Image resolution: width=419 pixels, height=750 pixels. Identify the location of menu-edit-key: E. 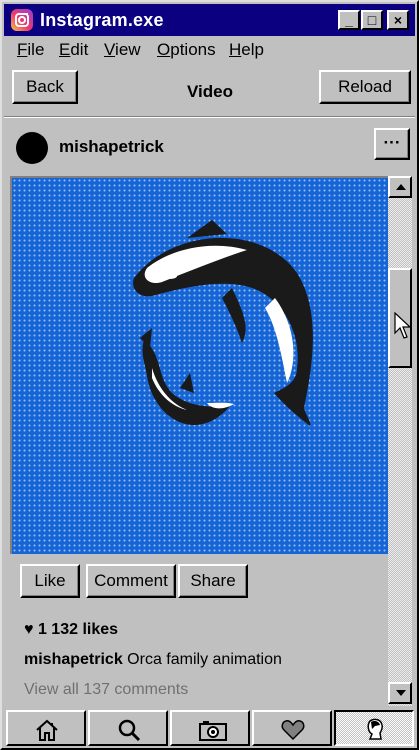
(65, 49).